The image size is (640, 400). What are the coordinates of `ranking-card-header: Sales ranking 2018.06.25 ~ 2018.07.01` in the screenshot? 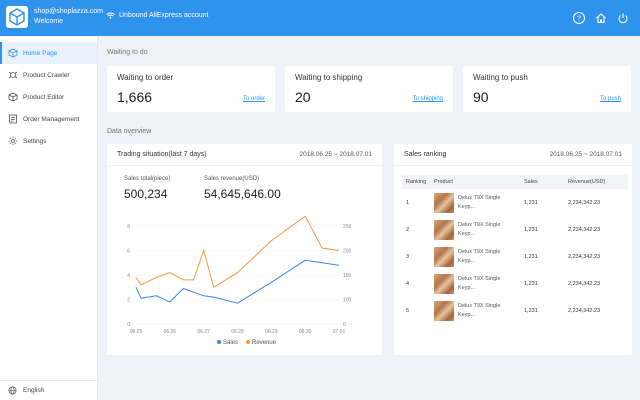 It's located at (513, 155).